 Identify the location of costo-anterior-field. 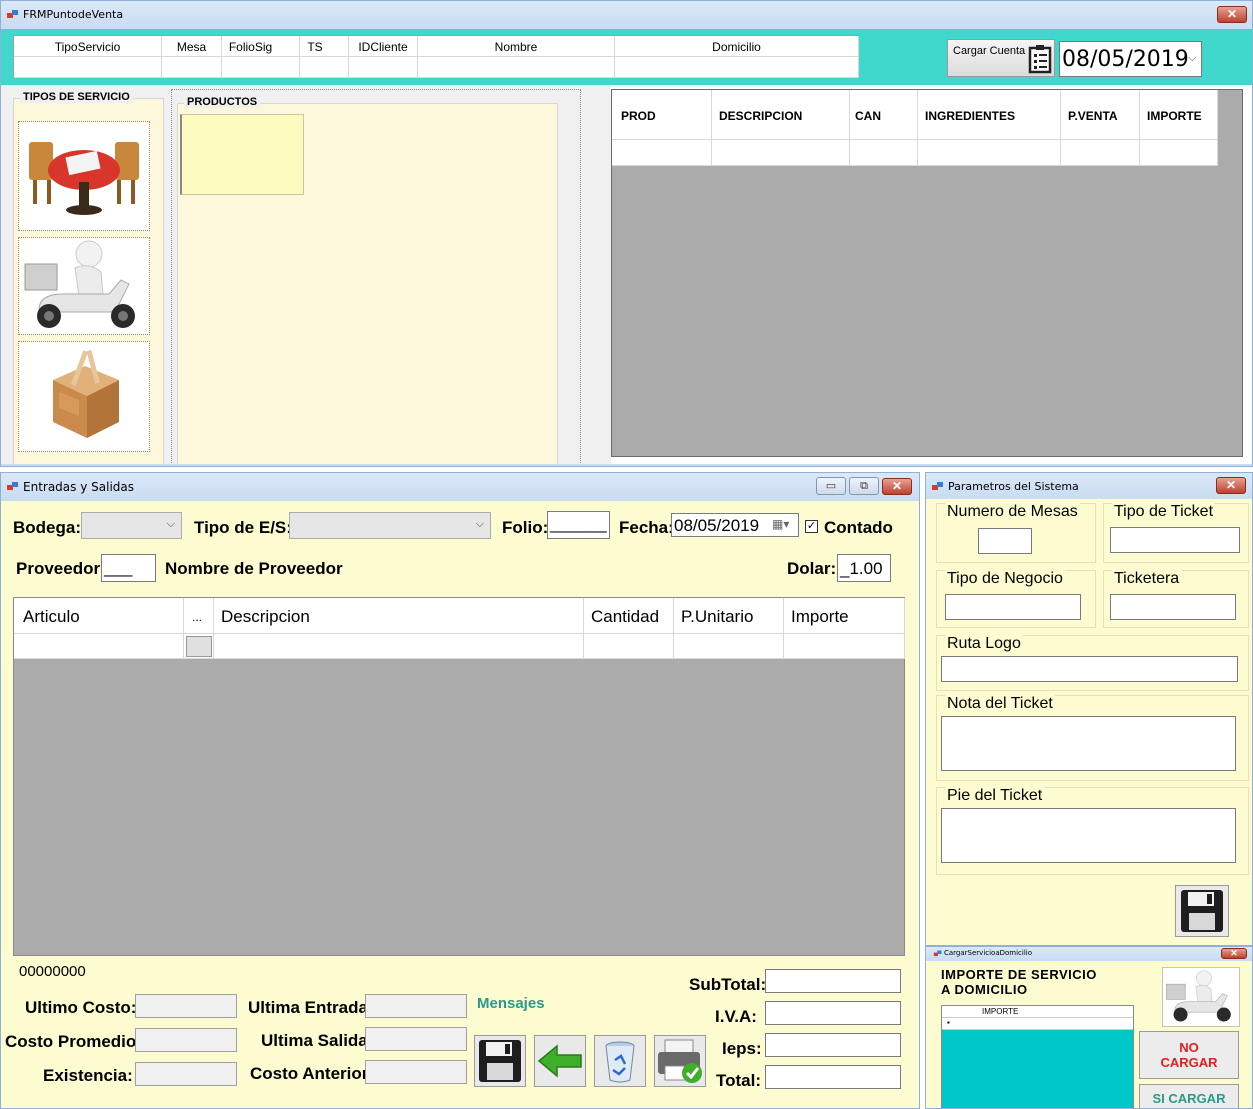
(416, 1072).